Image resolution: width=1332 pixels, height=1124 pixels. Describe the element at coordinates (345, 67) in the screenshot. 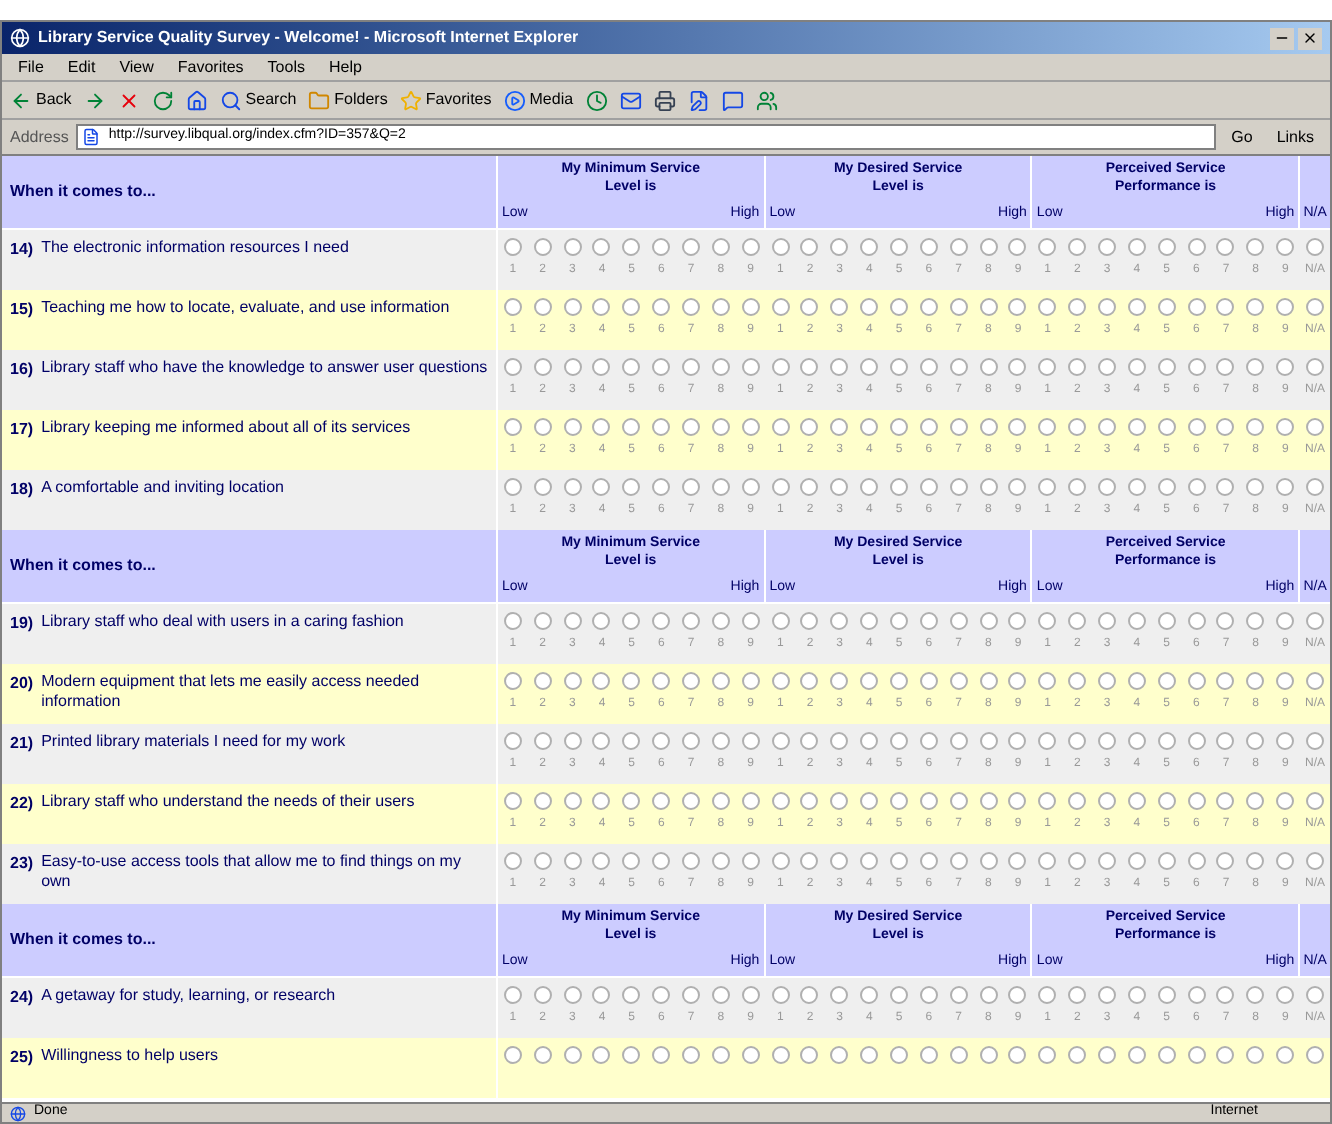

I see `menu-item: Help` at that location.